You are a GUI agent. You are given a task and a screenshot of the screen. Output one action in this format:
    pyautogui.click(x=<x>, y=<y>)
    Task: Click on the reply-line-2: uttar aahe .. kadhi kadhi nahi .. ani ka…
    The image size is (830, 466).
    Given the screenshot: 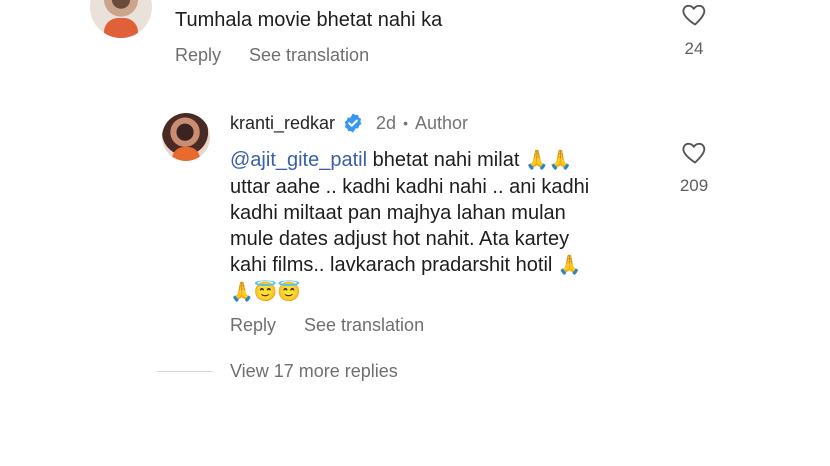 What is the action you would take?
    pyautogui.click(x=410, y=187)
    